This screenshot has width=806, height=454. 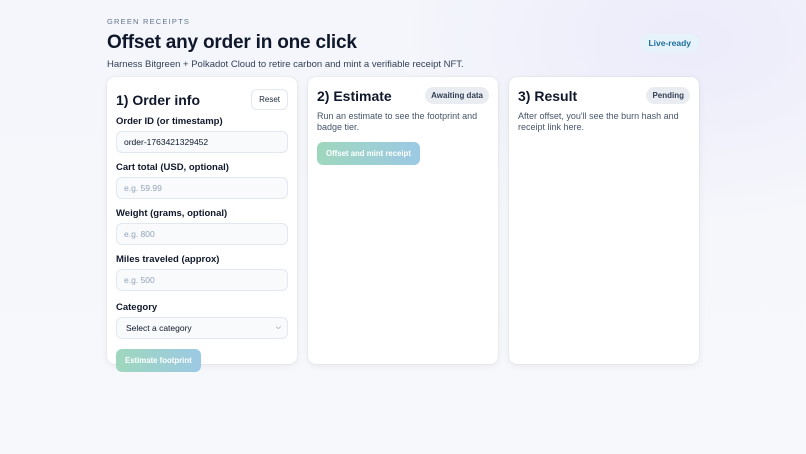 I want to click on result-status-badge: Pending, so click(x=668, y=95).